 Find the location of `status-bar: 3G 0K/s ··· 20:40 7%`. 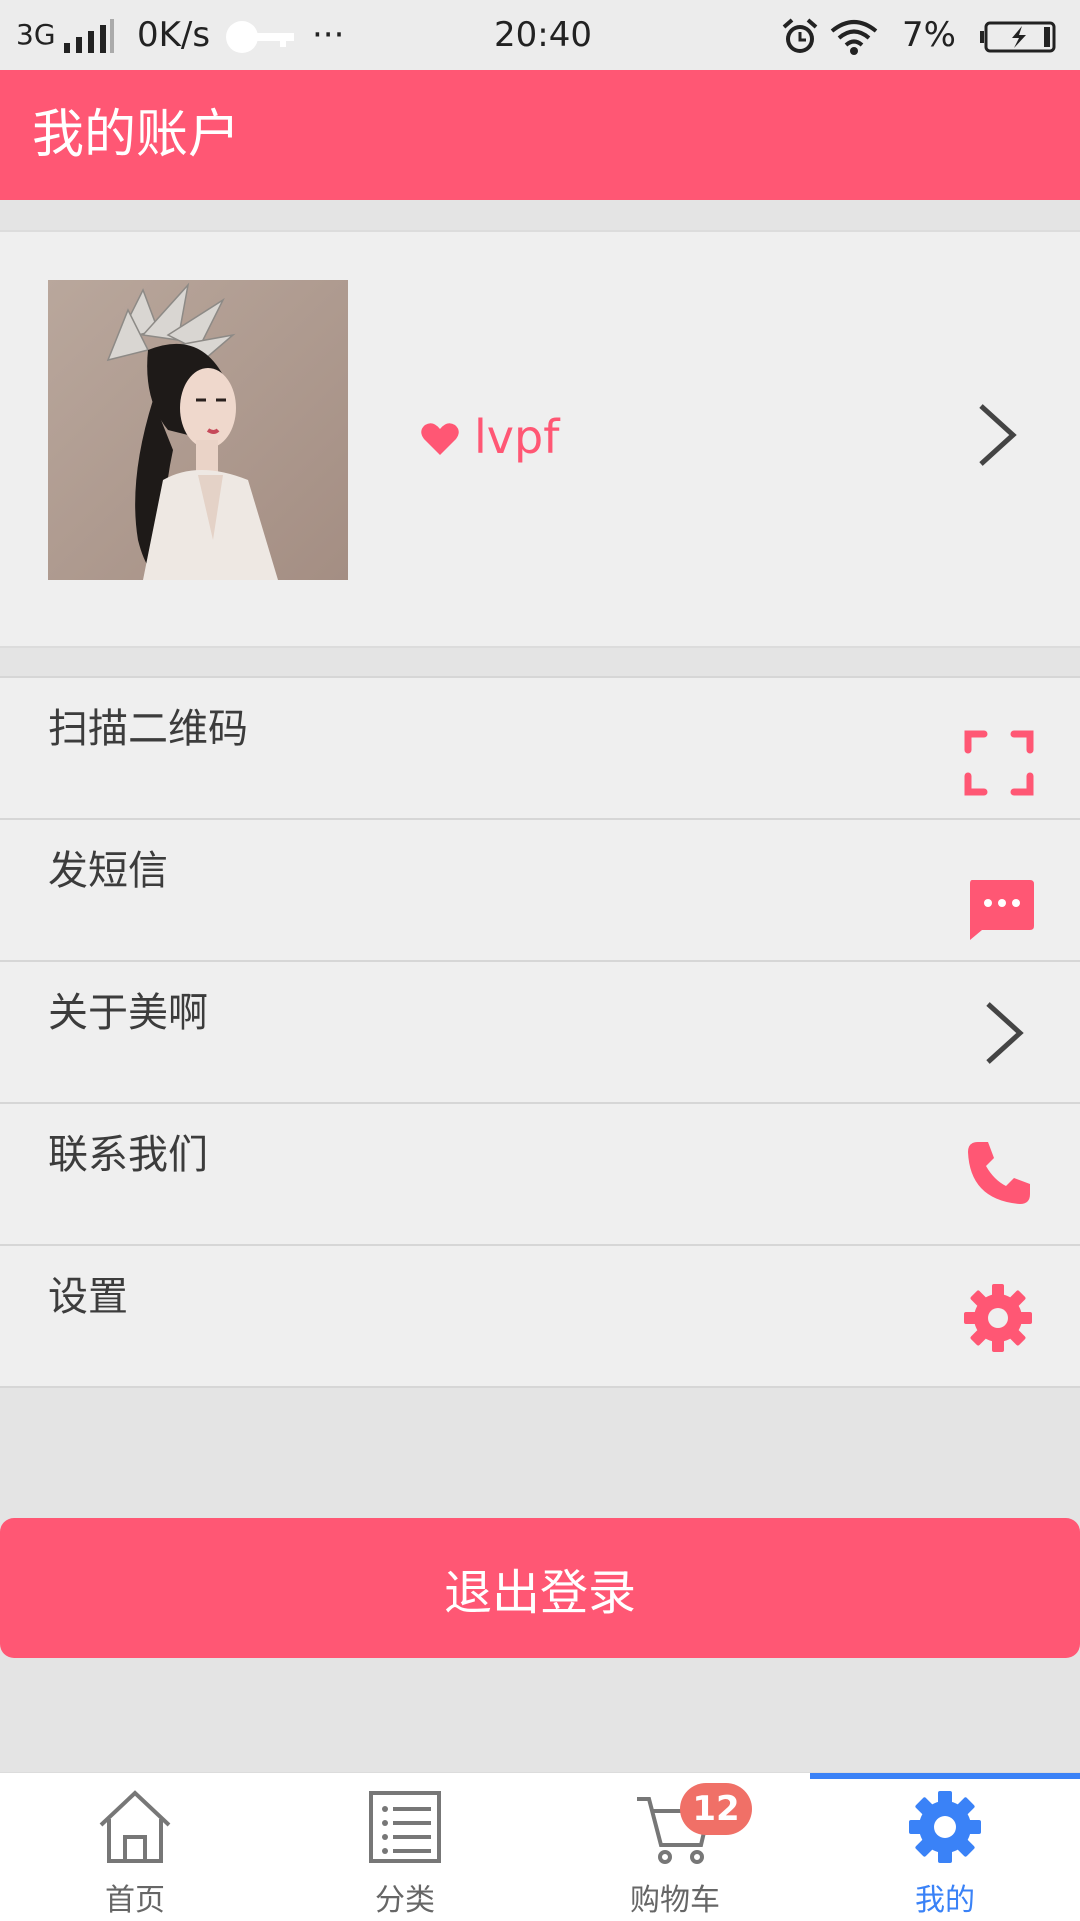

status-bar: 3G 0K/s ··· 20:40 7% is located at coordinates (540, 35).